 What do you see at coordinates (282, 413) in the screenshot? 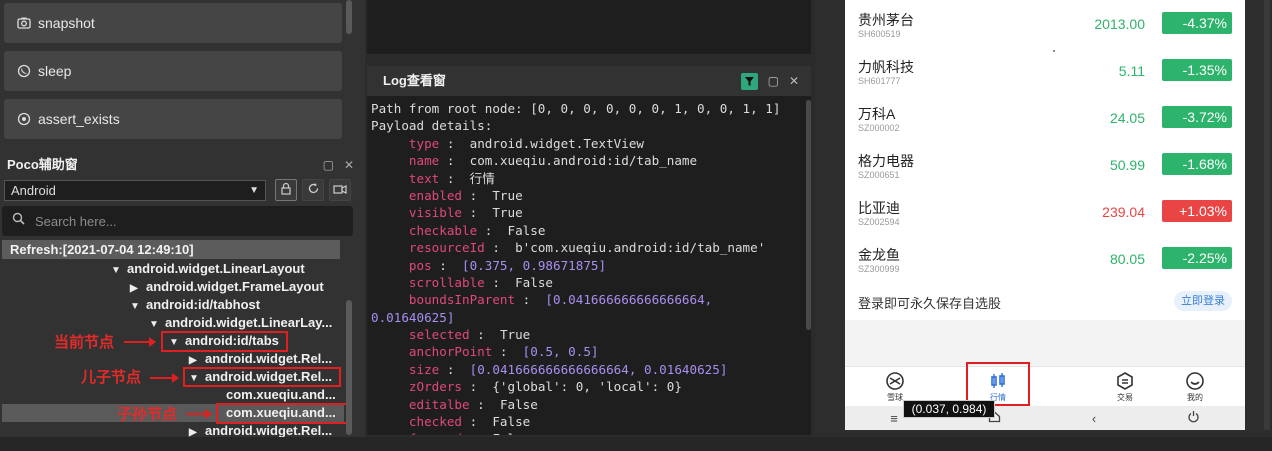
I see `descendant-node-highlight` at bounding box center [282, 413].